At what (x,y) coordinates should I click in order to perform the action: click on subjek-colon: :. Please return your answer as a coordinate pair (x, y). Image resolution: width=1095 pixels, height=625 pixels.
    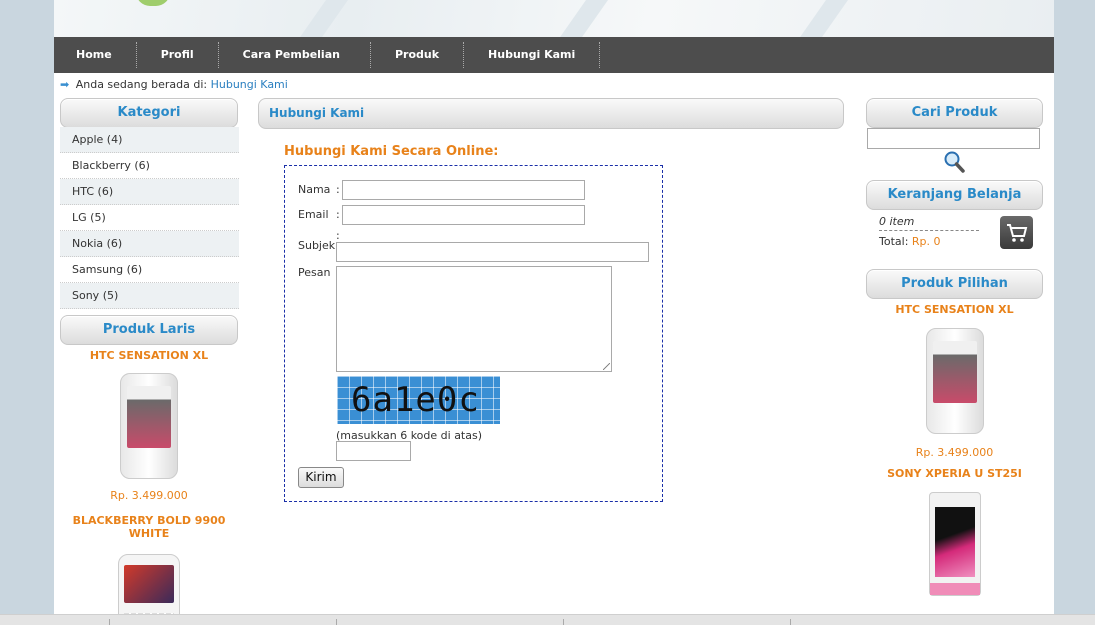
    Looking at the image, I should click on (338, 235).